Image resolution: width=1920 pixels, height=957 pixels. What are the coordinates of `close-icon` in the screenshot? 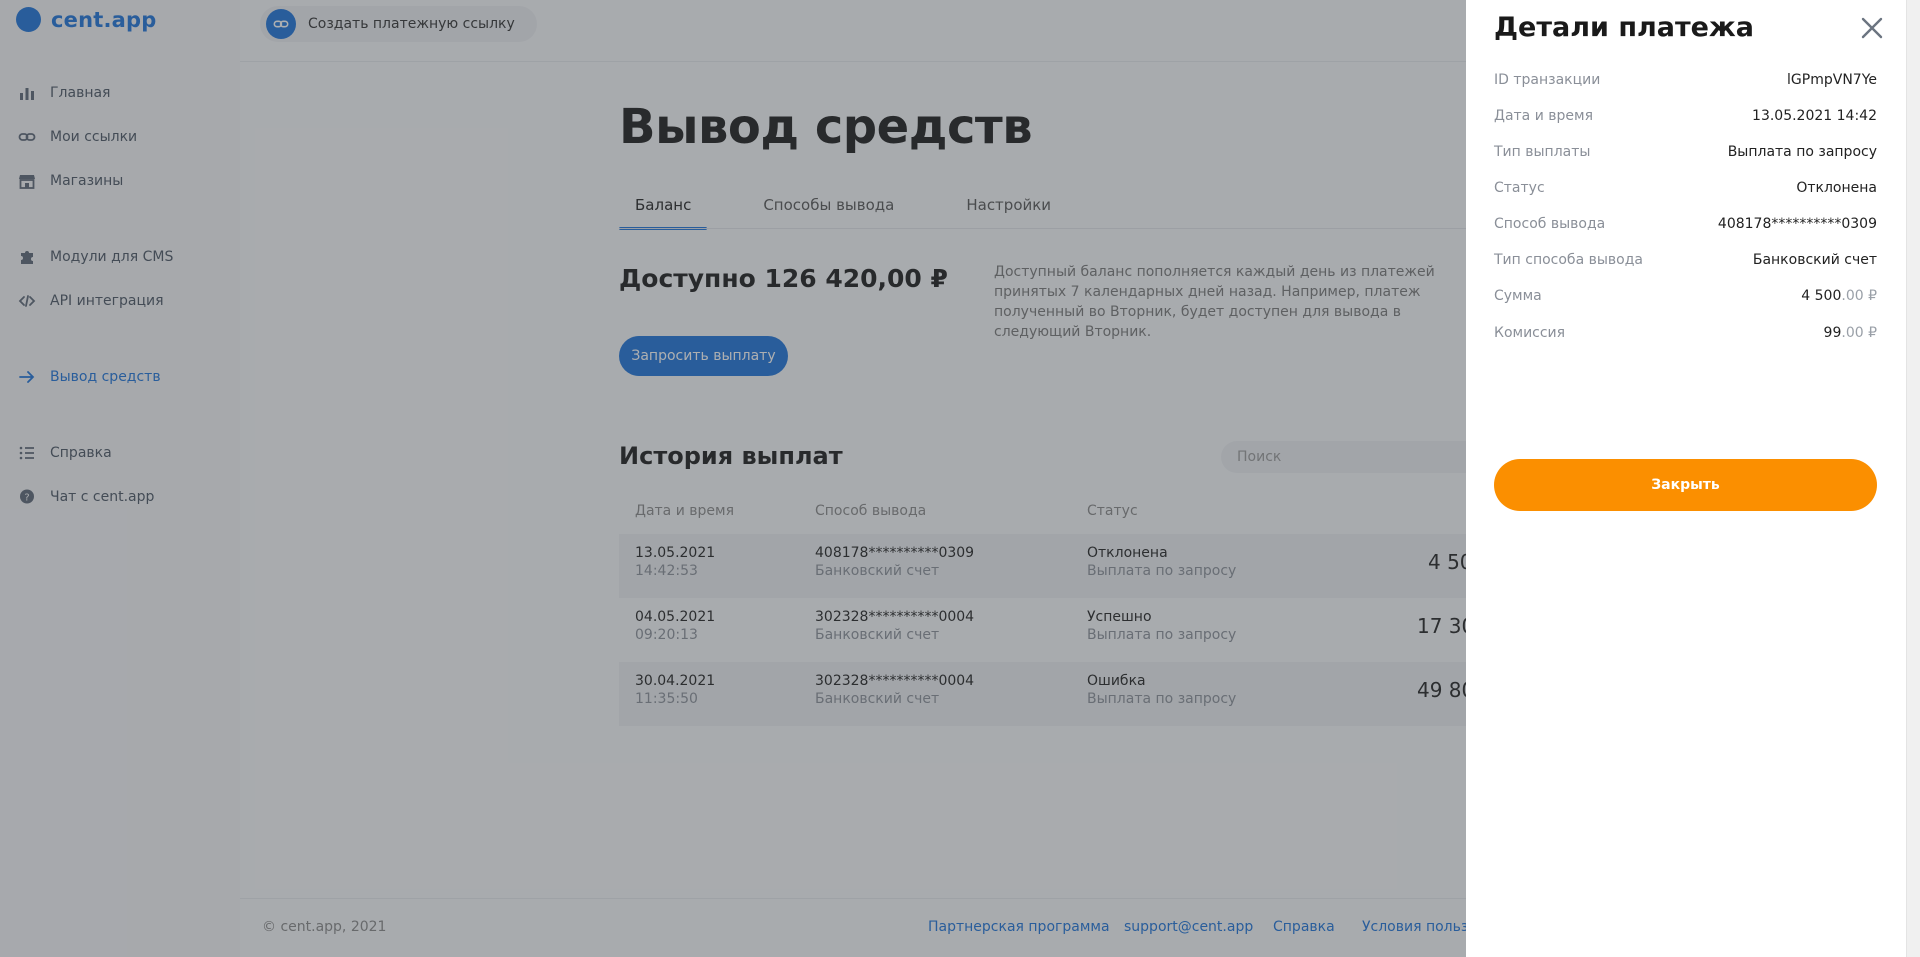 It's located at (1872, 28).